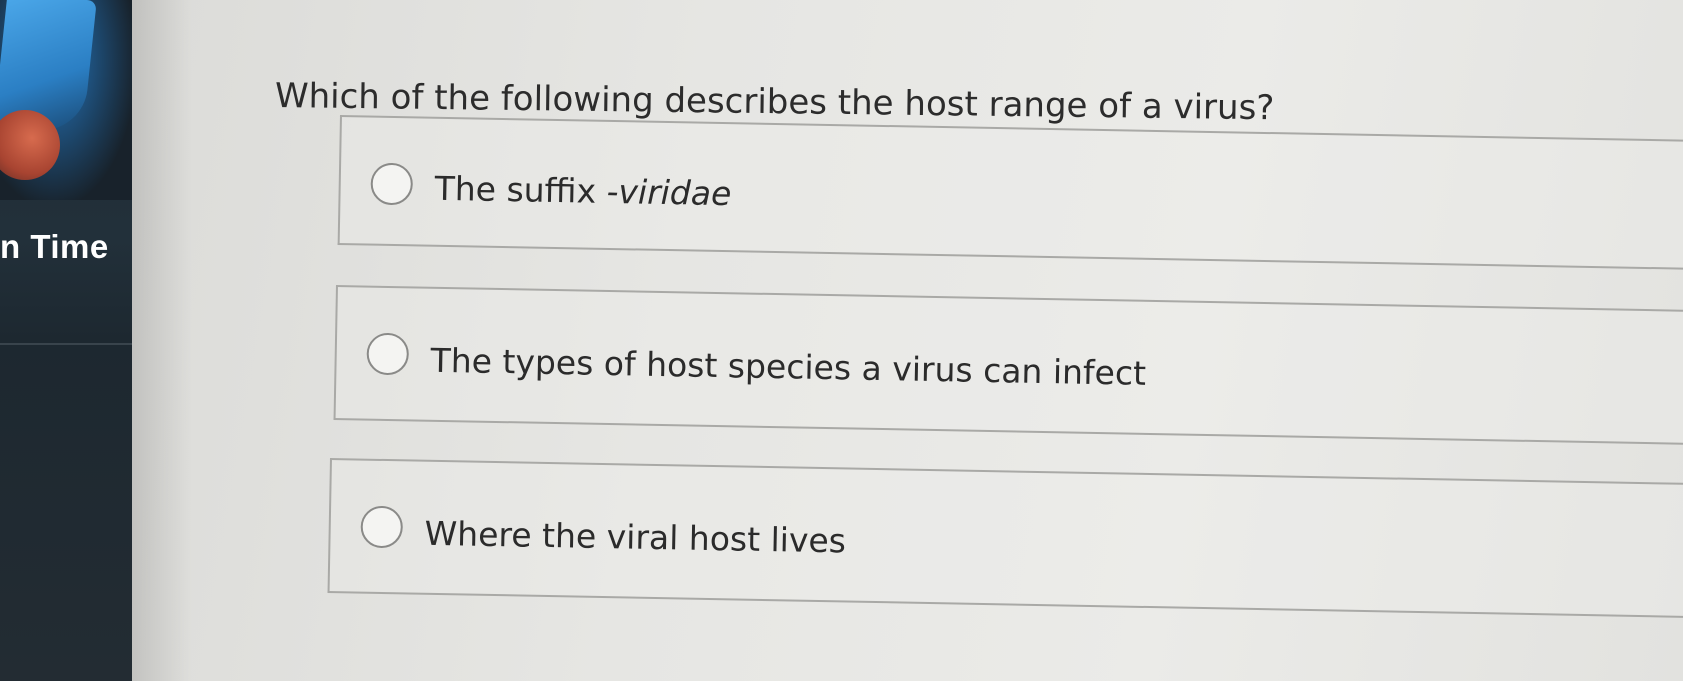 This screenshot has height=681, width=1683. I want to click on panel-shadow, so click(162, 340).